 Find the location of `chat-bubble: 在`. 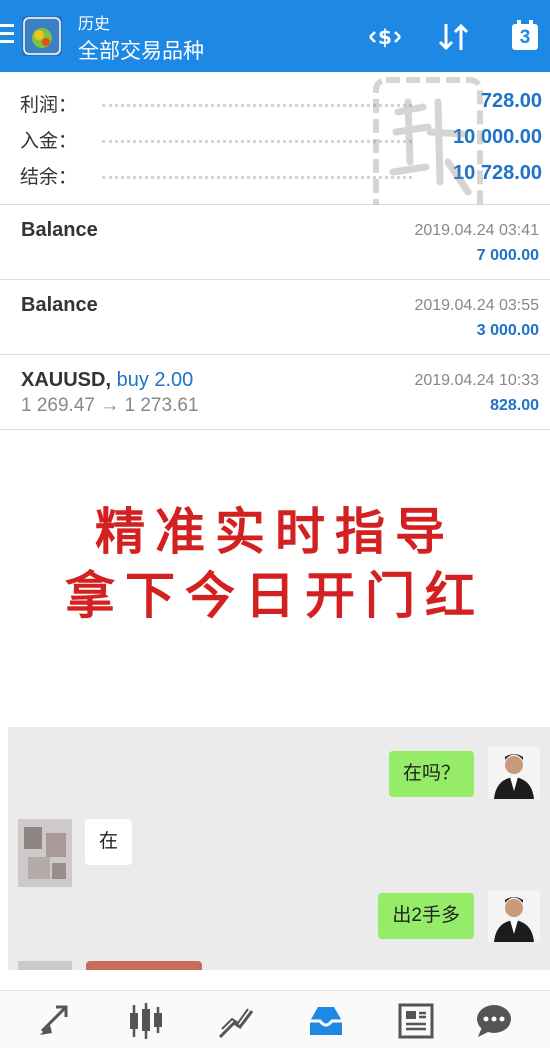

chat-bubble: 在 is located at coordinates (109, 842).